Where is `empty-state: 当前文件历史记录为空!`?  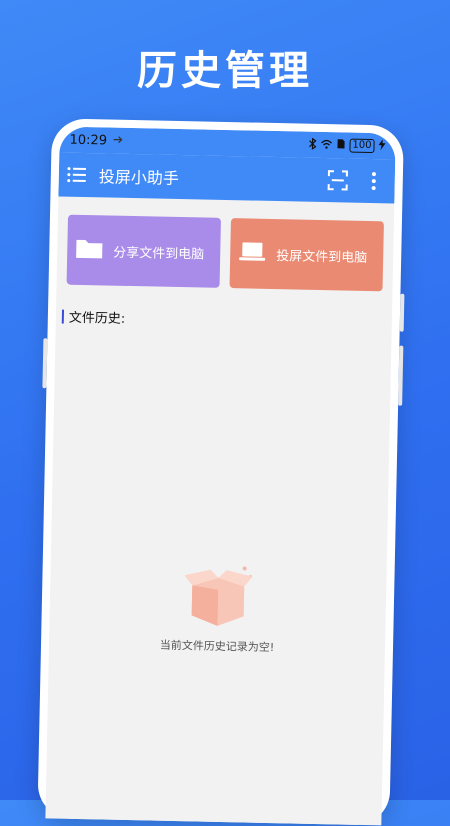
empty-state: 当前文件历史记录为空! is located at coordinates (218, 607).